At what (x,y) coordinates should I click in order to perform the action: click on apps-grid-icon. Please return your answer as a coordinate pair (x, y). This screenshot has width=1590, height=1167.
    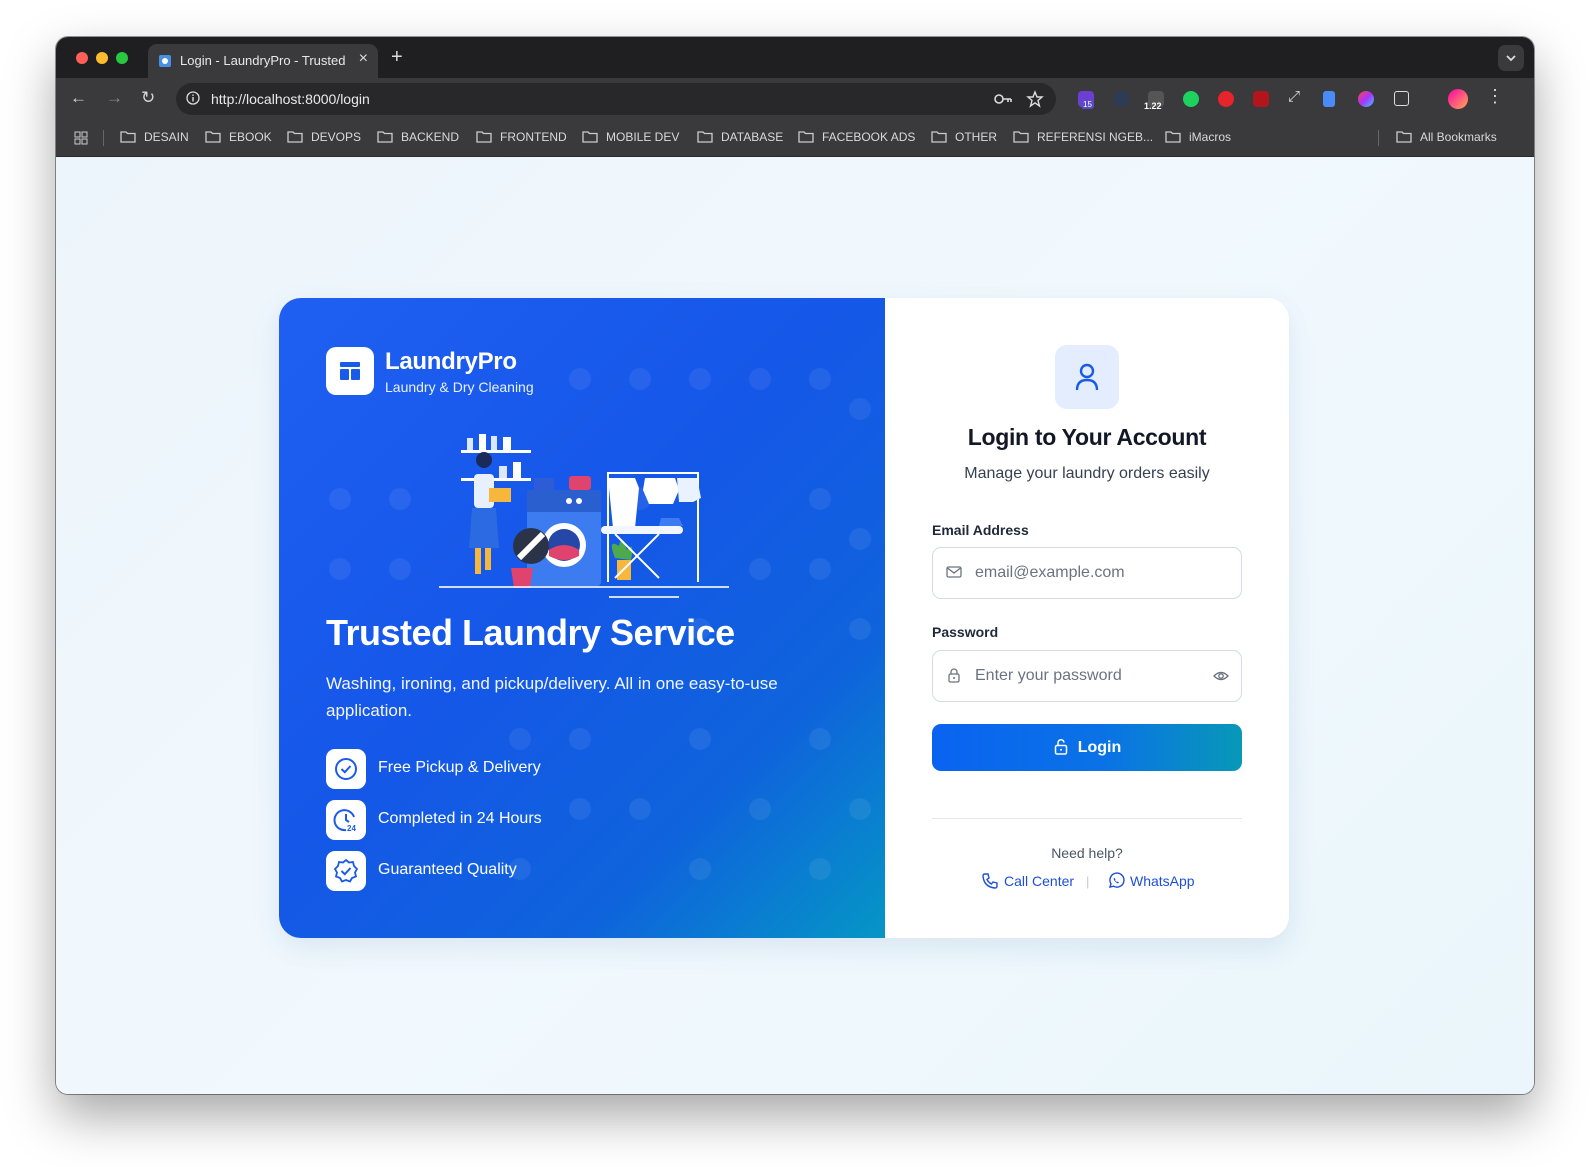
    Looking at the image, I should click on (81, 138).